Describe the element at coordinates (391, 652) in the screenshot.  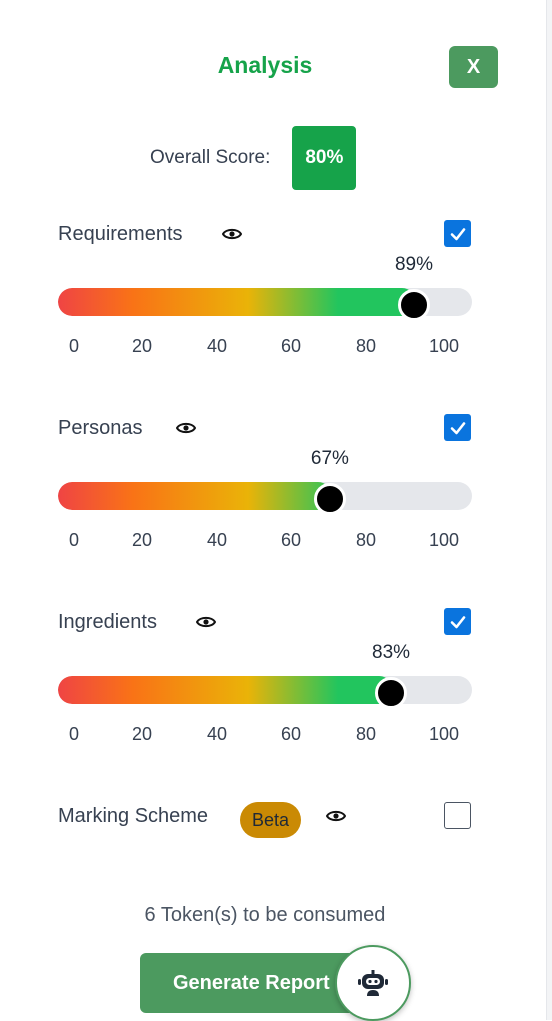
I see `ingredients-percent: 83%` at that location.